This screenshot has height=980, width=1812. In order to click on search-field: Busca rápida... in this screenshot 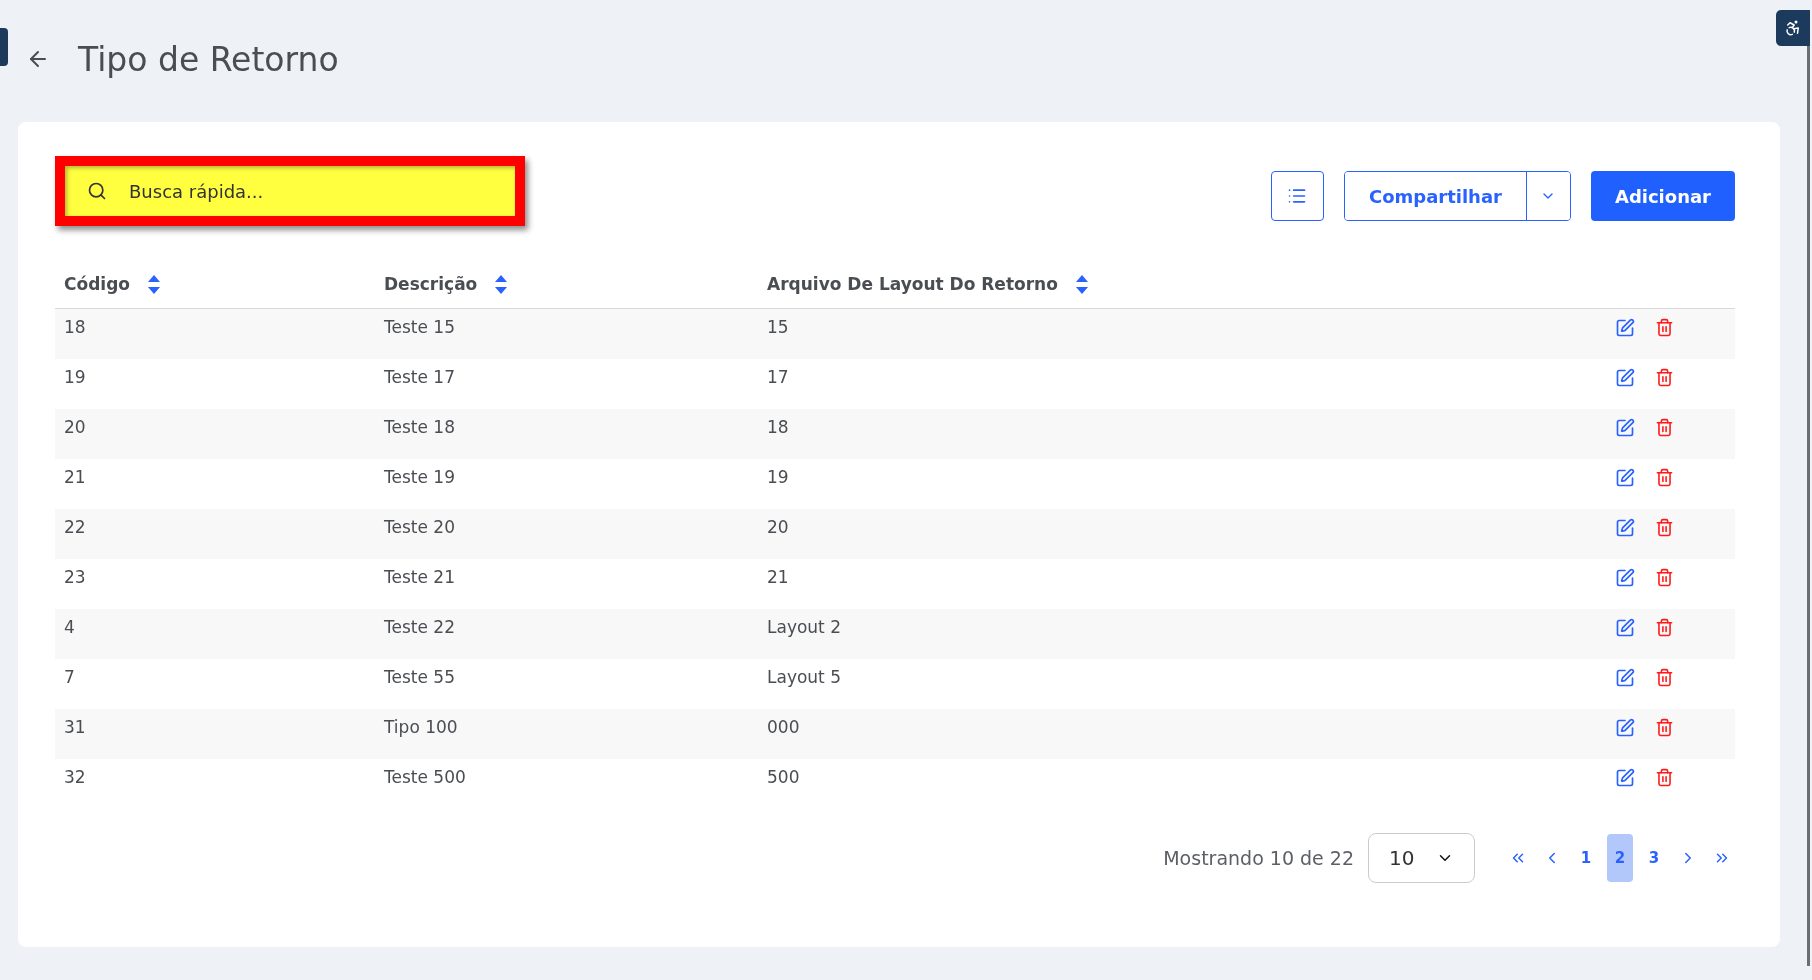, I will do `click(290, 191)`.